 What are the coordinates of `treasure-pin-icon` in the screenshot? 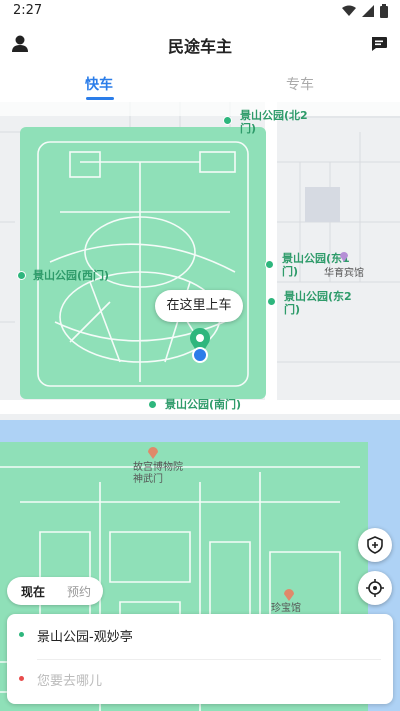 It's located at (289, 595).